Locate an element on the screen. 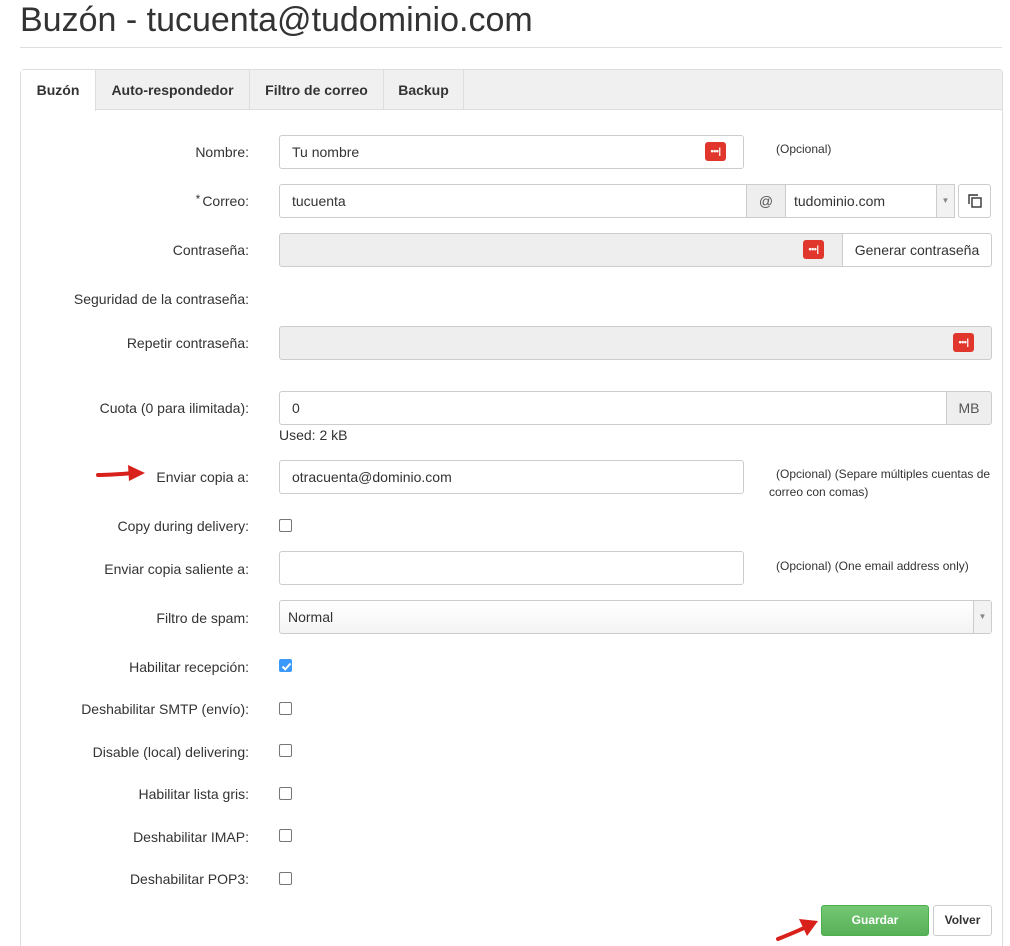 The width and height of the screenshot is (1010, 946). cuota-value: 0 is located at coordinates (296, 408).